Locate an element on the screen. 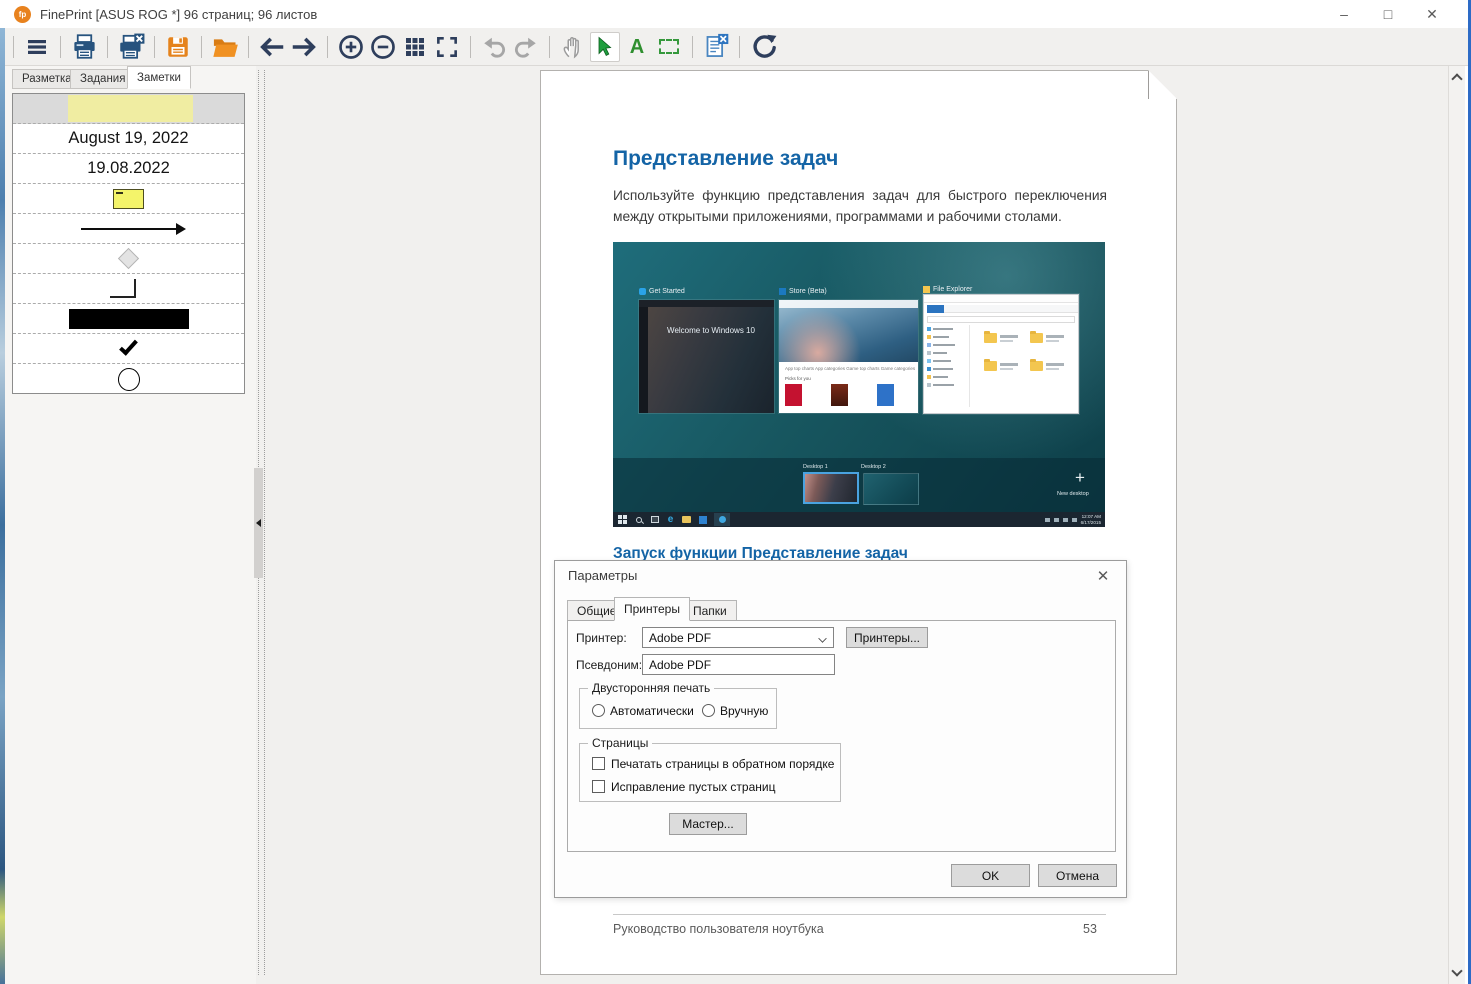  dialog-tab-papki: Папки is located at coordinates (710, 610).